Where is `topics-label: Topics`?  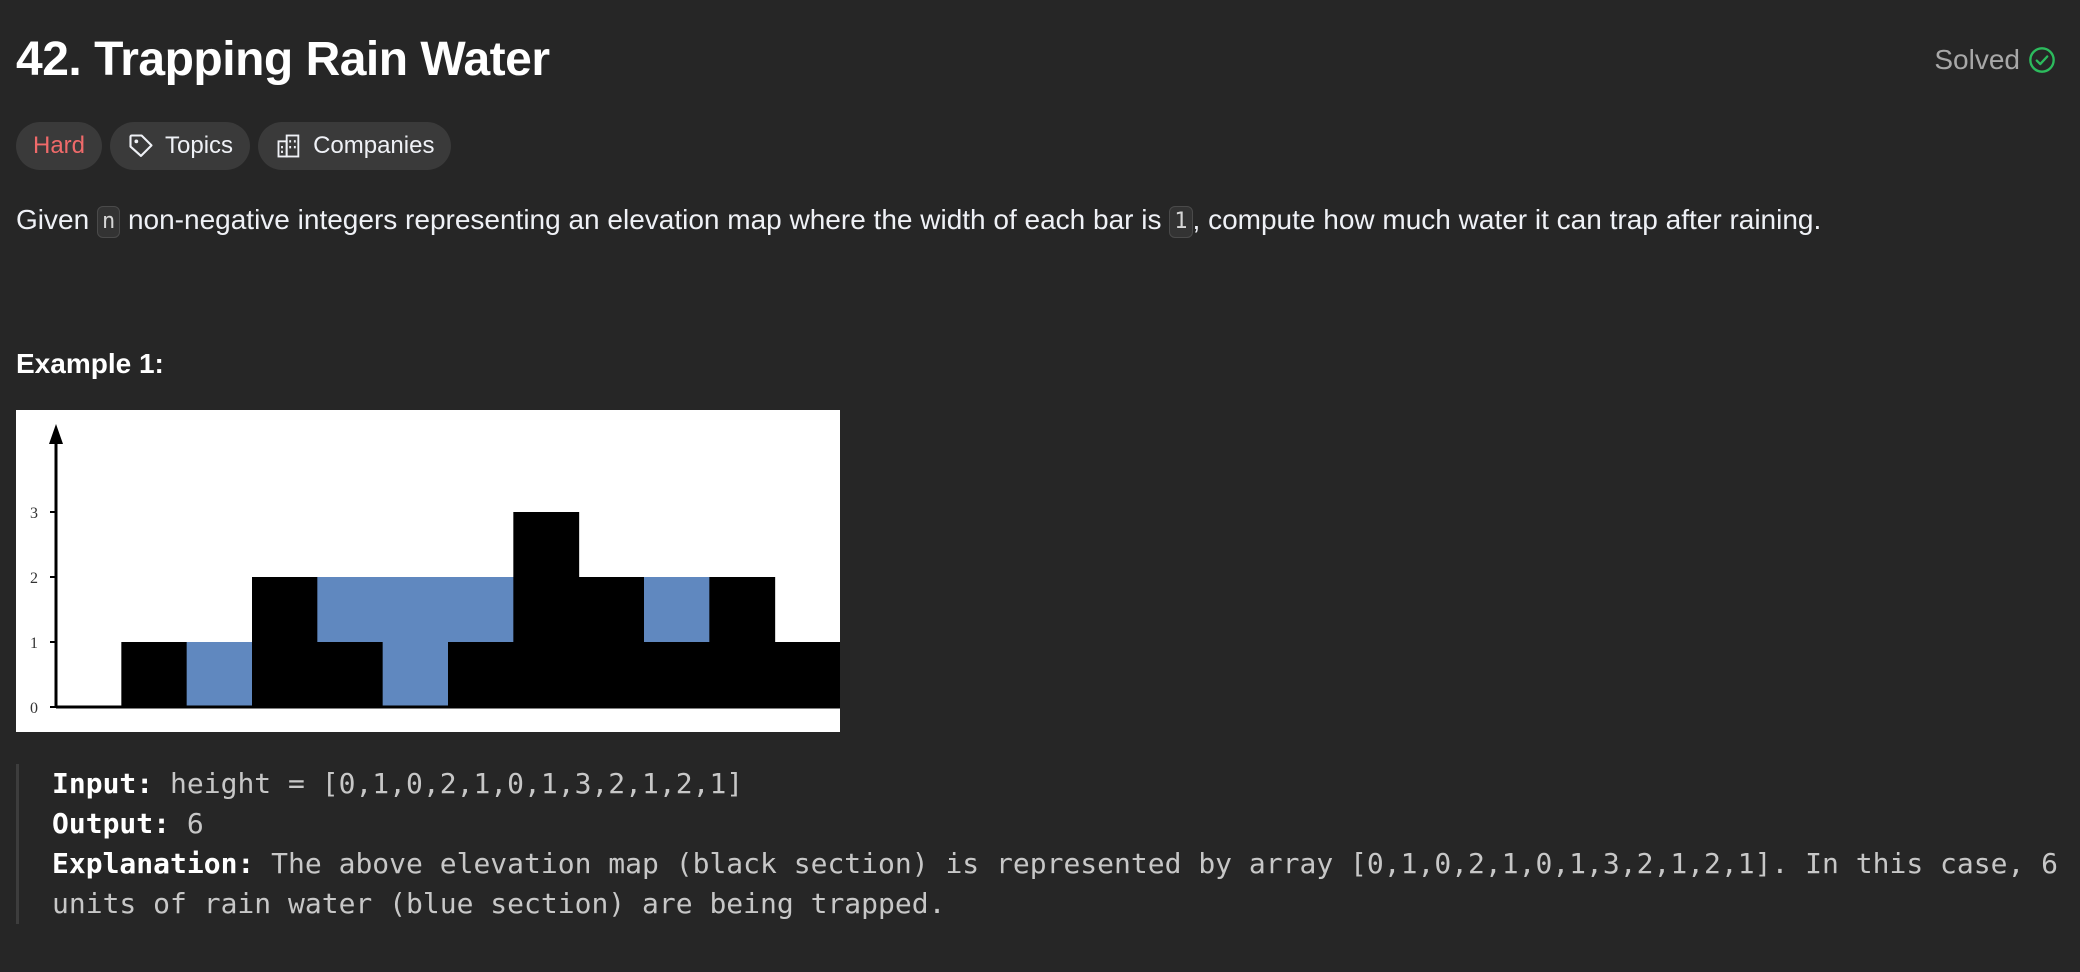
topics-label: Topics is located at coordinates (199, 145).